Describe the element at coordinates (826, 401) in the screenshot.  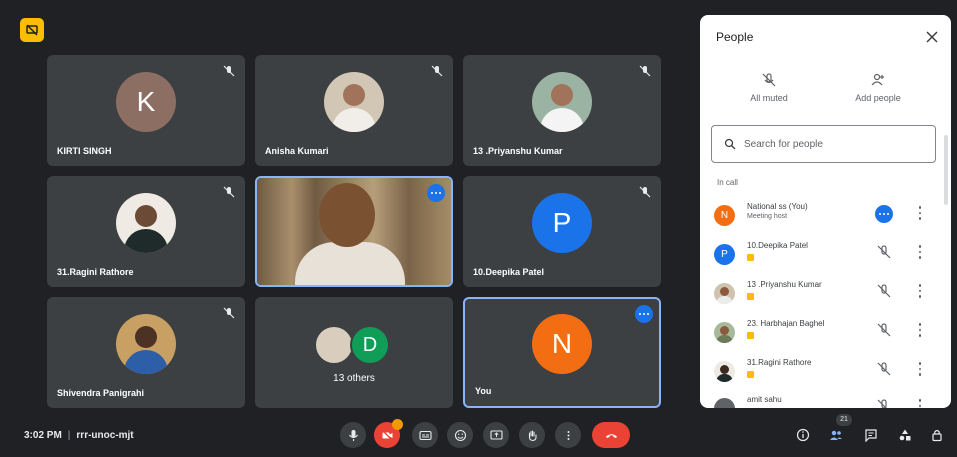
I see `list-item: amit sahu` at that location.